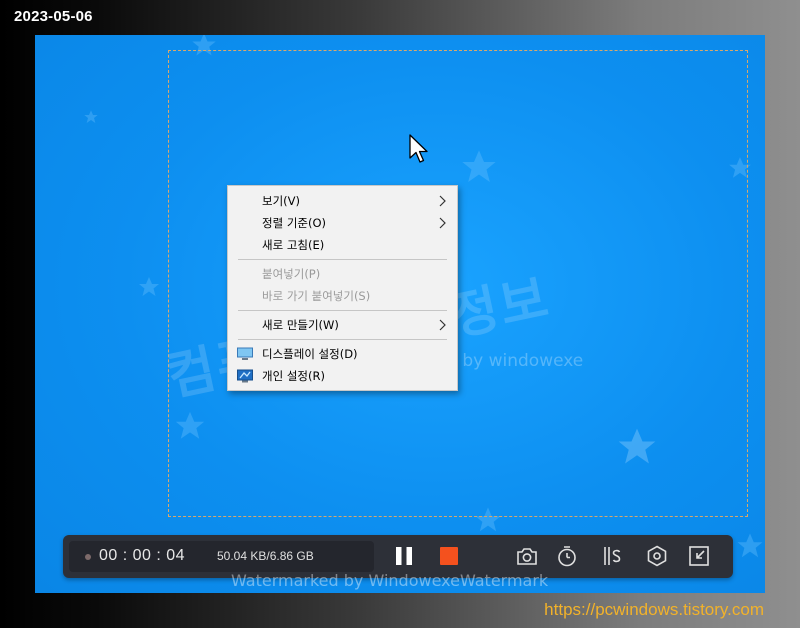 The image size is (800, 628). I want to click on recording-status-panel: 00 : 00 : 04 50.04 KB/6.86 GB, so click(221, 556).